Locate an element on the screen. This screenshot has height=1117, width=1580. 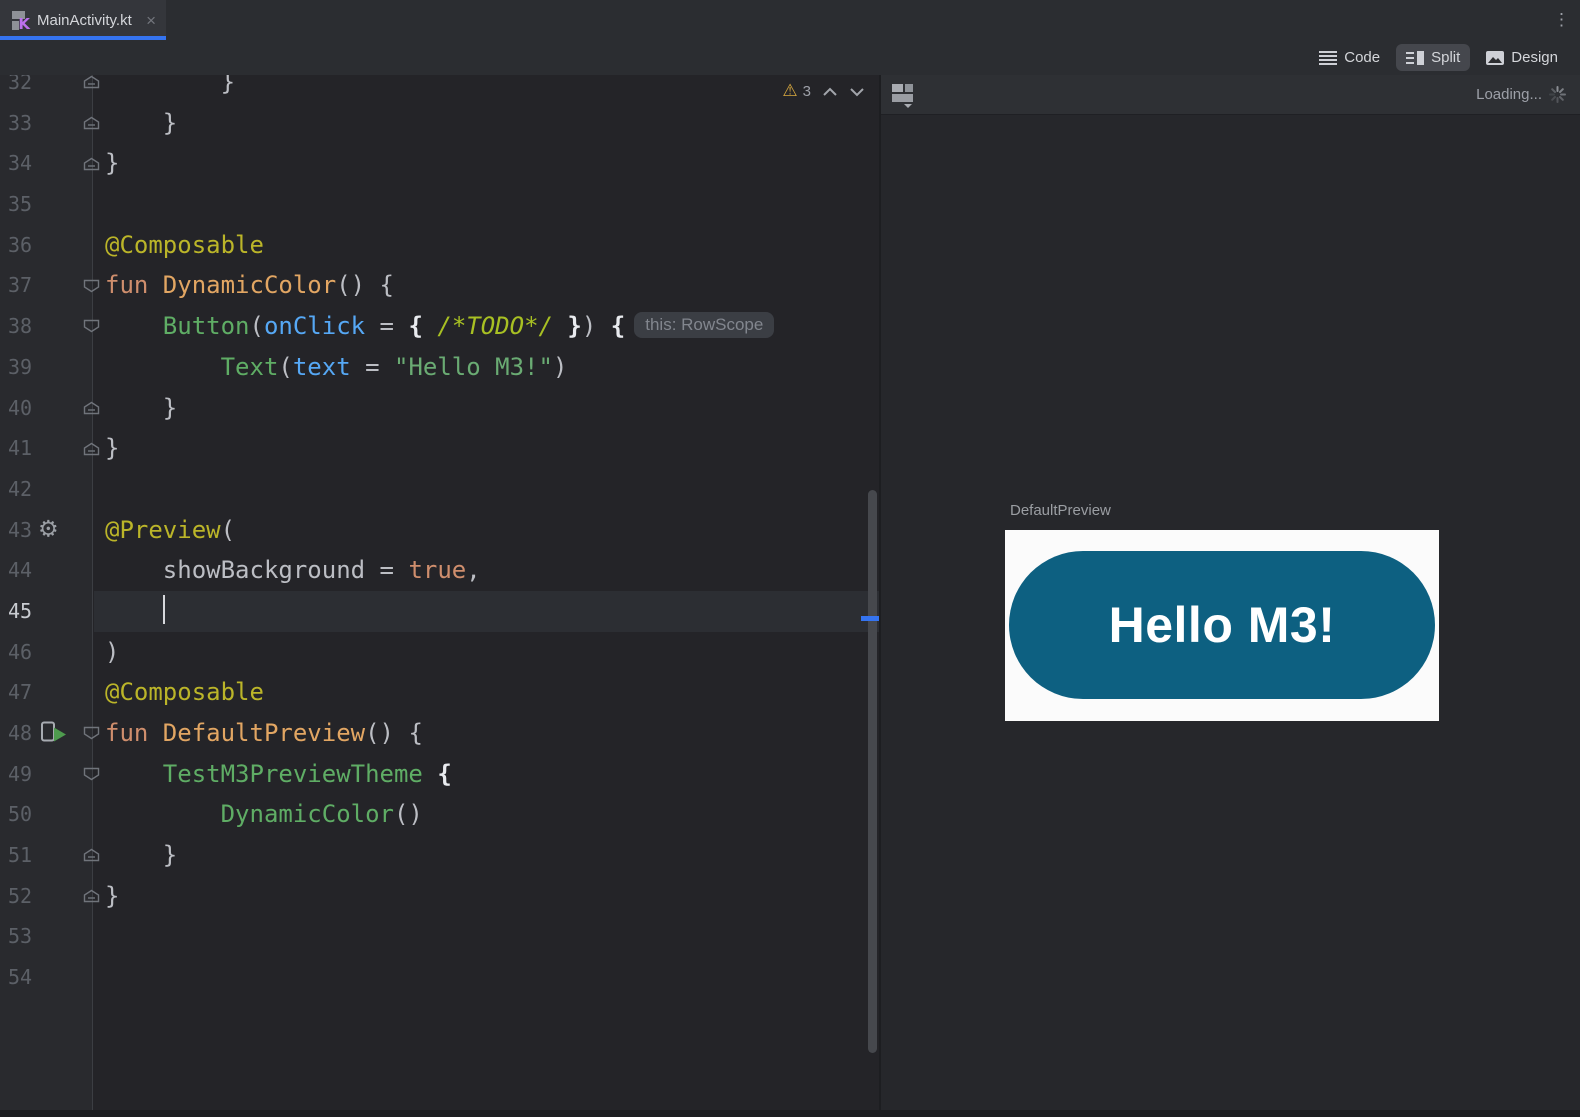
code-text: fun DefaultPreview() { is located at coordinates (264, 733).